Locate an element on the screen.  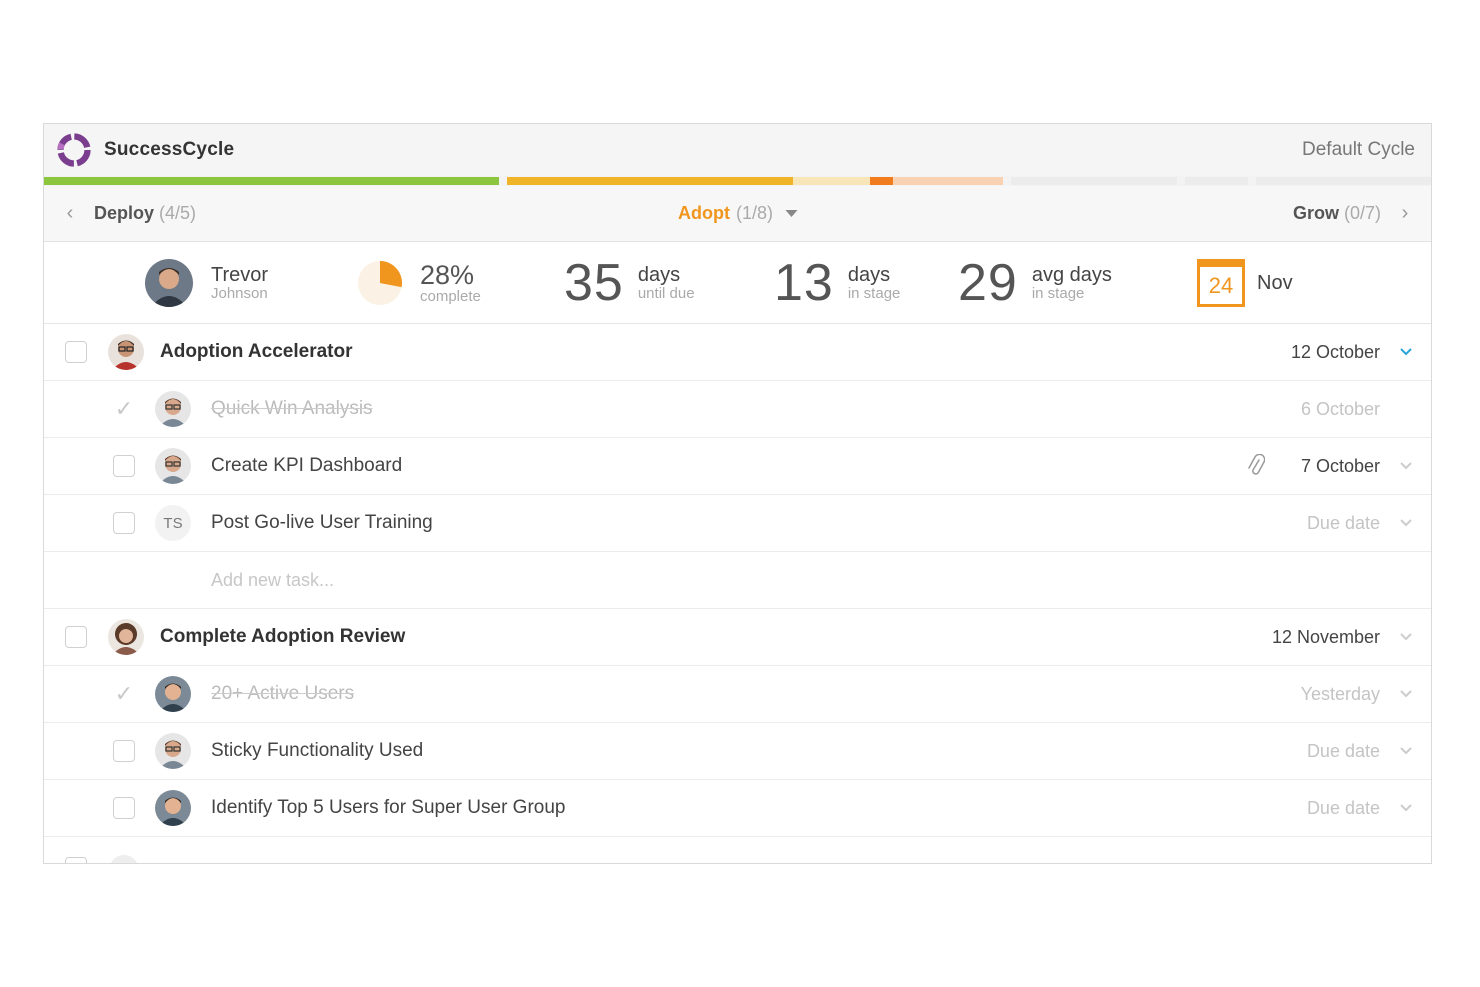
task-title: Sticky Functionality Used is located at coordinates (317, 750).